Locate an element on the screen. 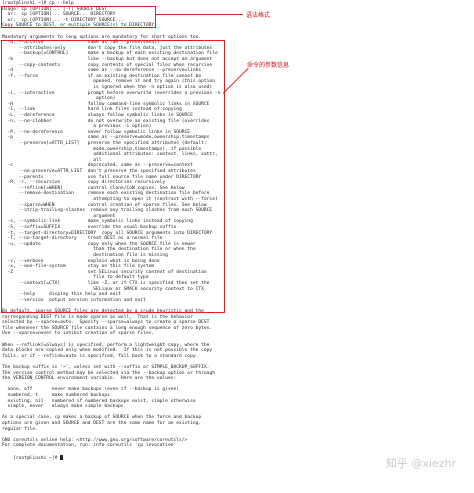  cursor is located at coordinates (62, 457).